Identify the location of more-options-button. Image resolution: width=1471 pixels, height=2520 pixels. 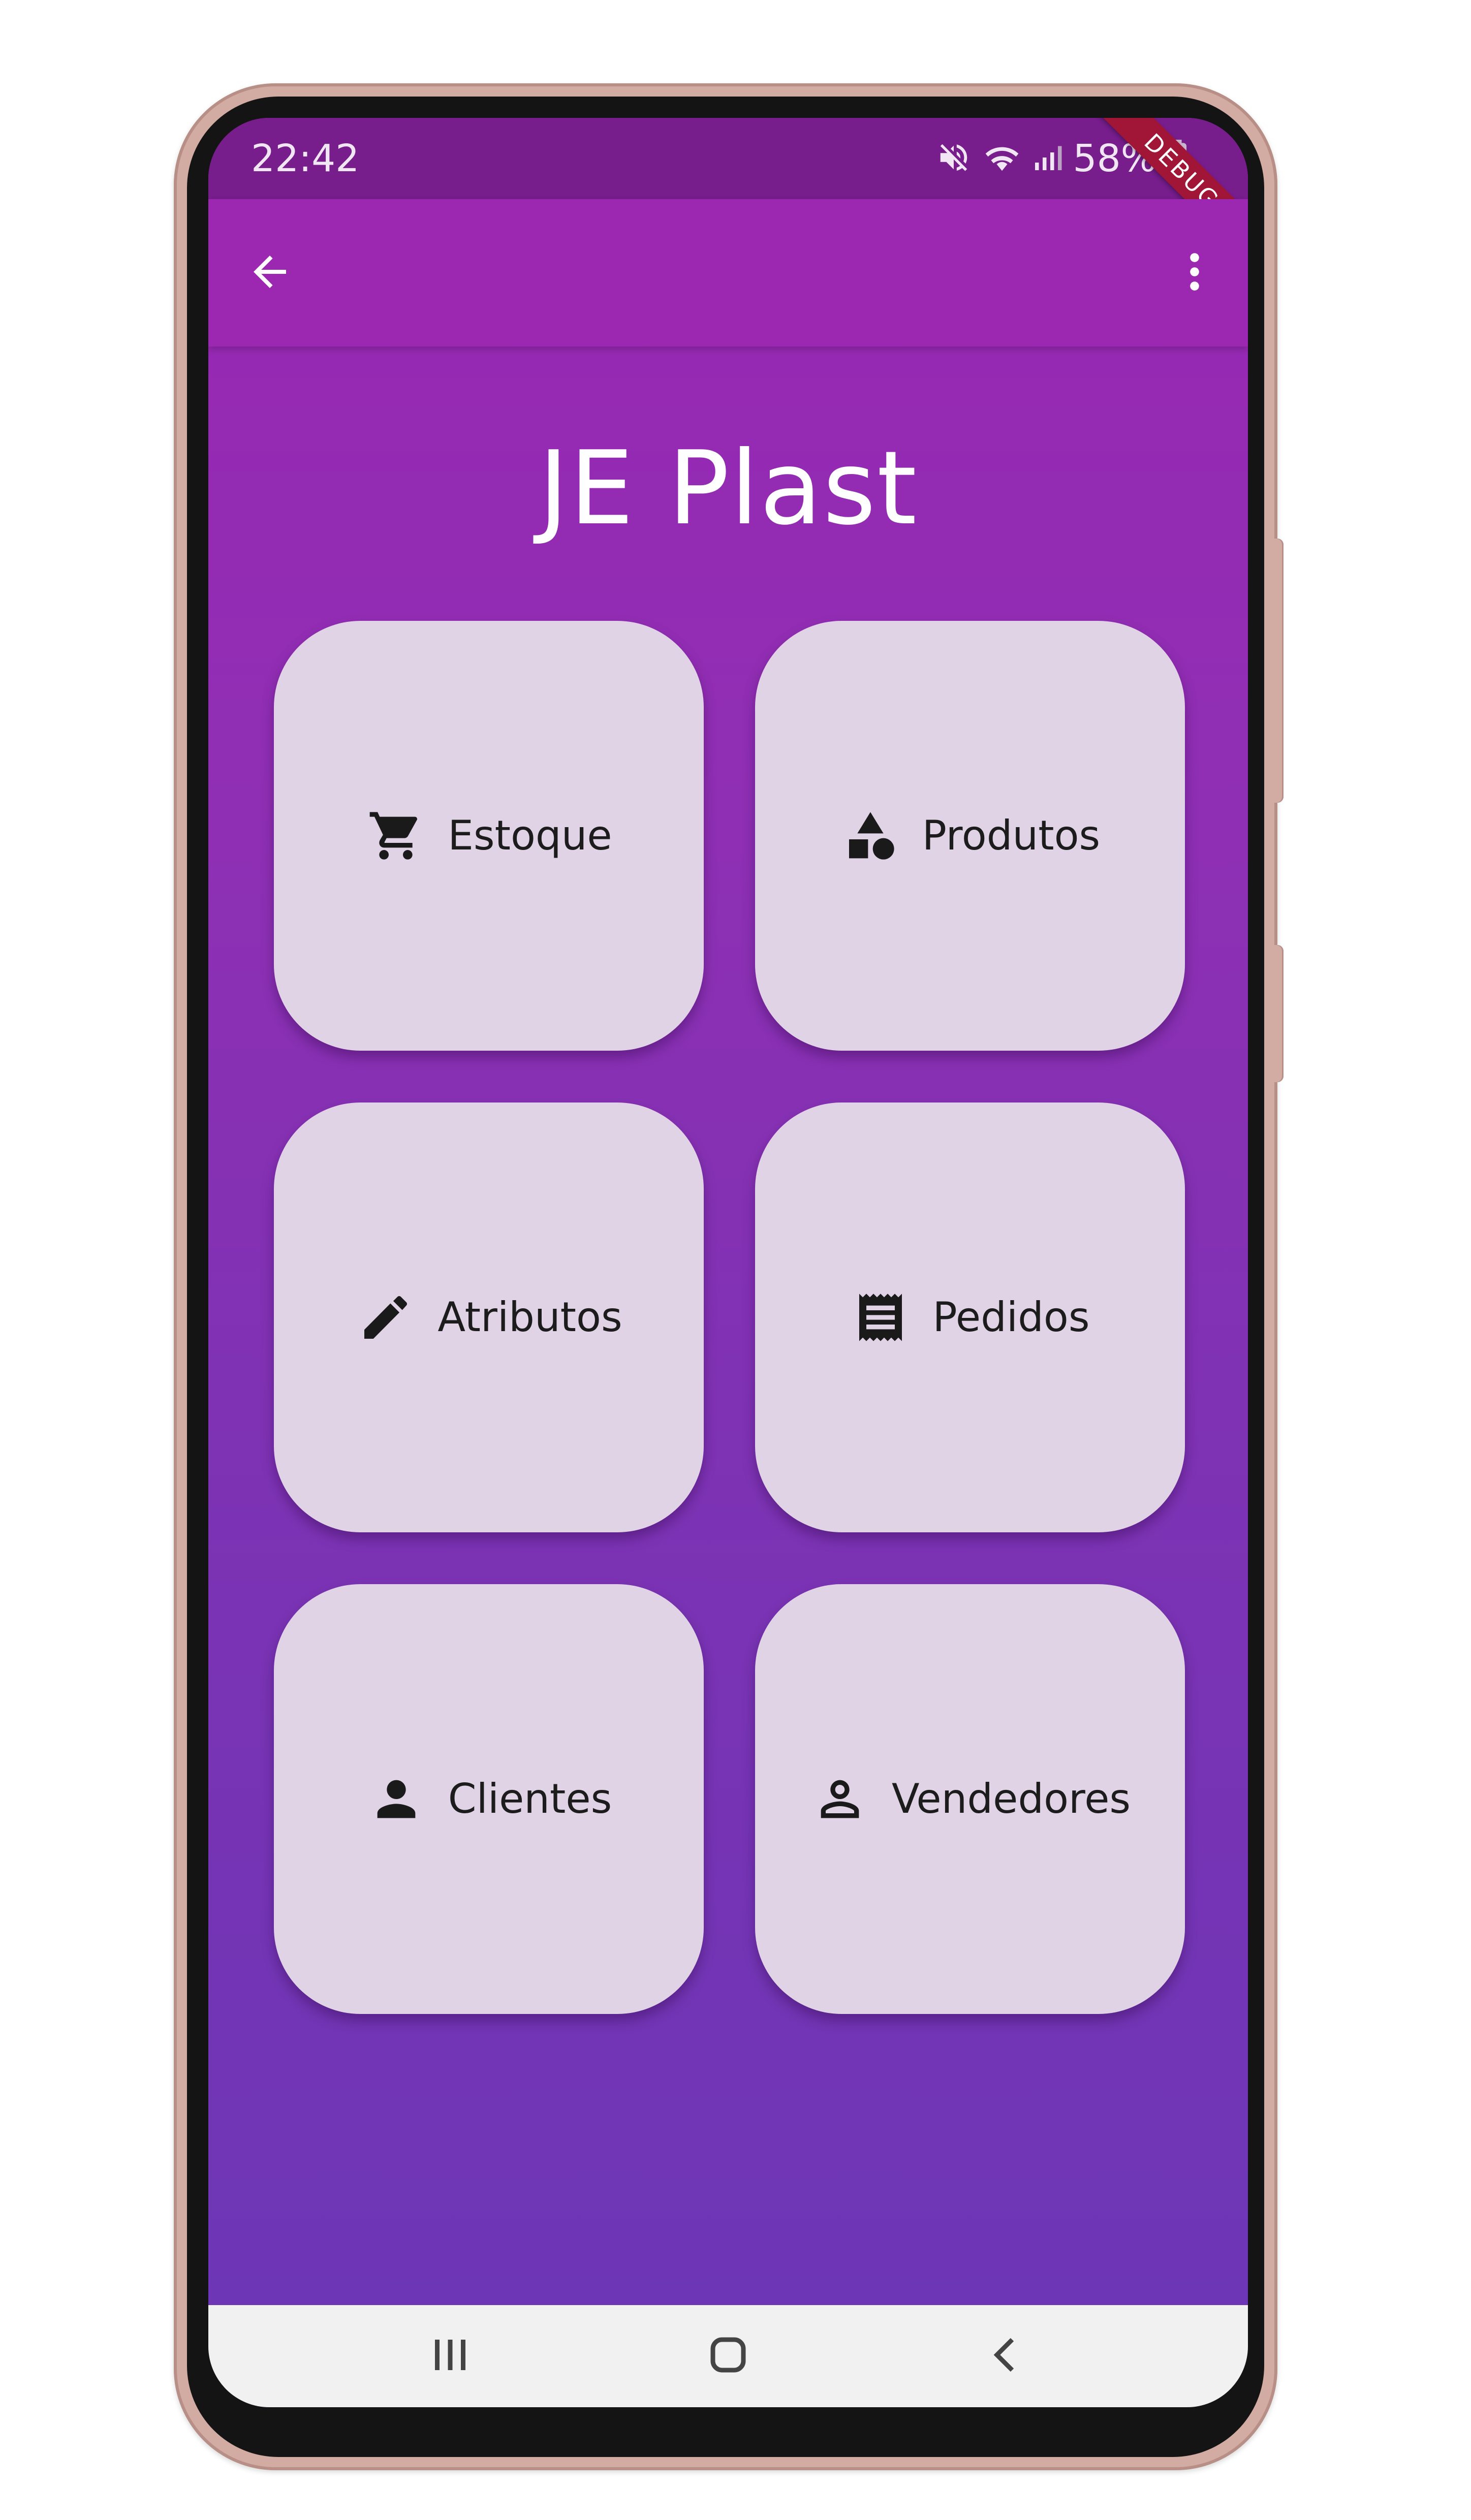
(1195, 273).